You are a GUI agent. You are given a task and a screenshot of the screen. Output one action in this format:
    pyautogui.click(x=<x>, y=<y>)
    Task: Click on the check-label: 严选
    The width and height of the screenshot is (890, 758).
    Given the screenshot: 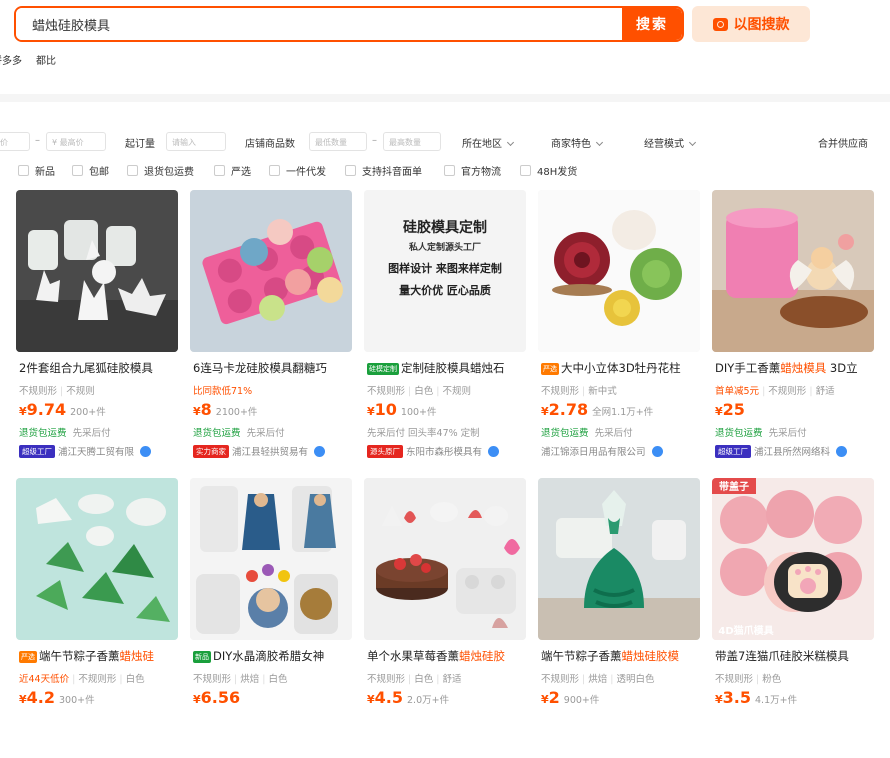 What is the action you would take?
    pyautogui.click(x=241, y=172)
    